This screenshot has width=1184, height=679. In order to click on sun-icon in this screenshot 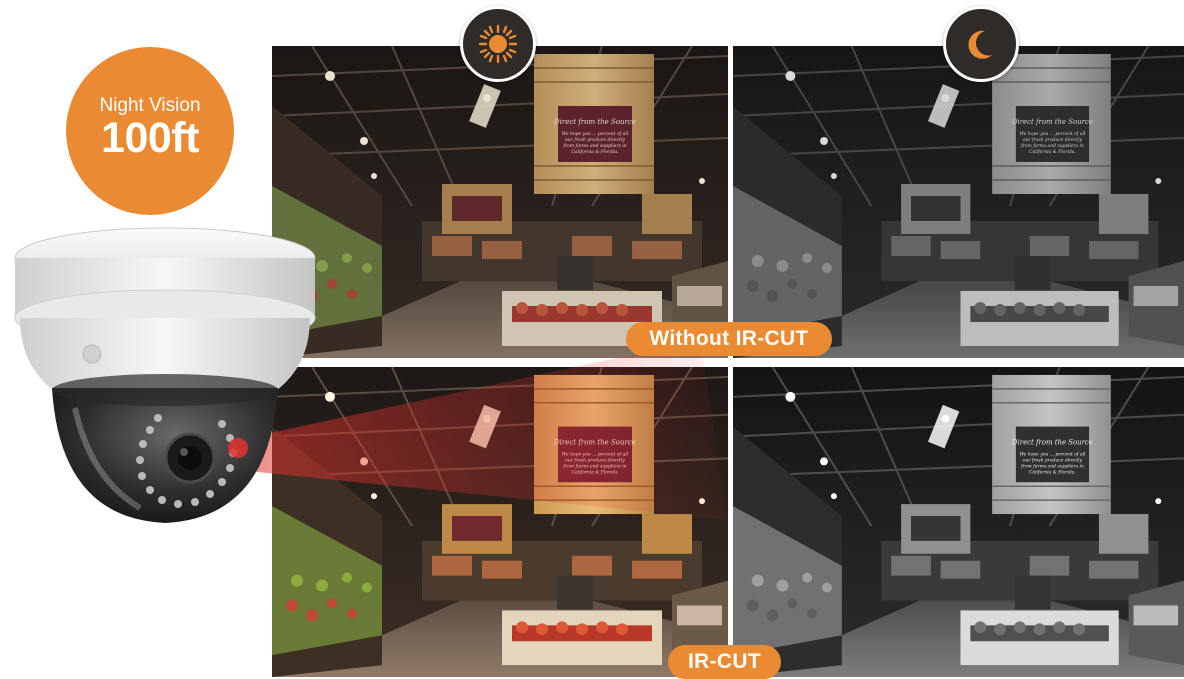, I will do `click(498, 44)`.